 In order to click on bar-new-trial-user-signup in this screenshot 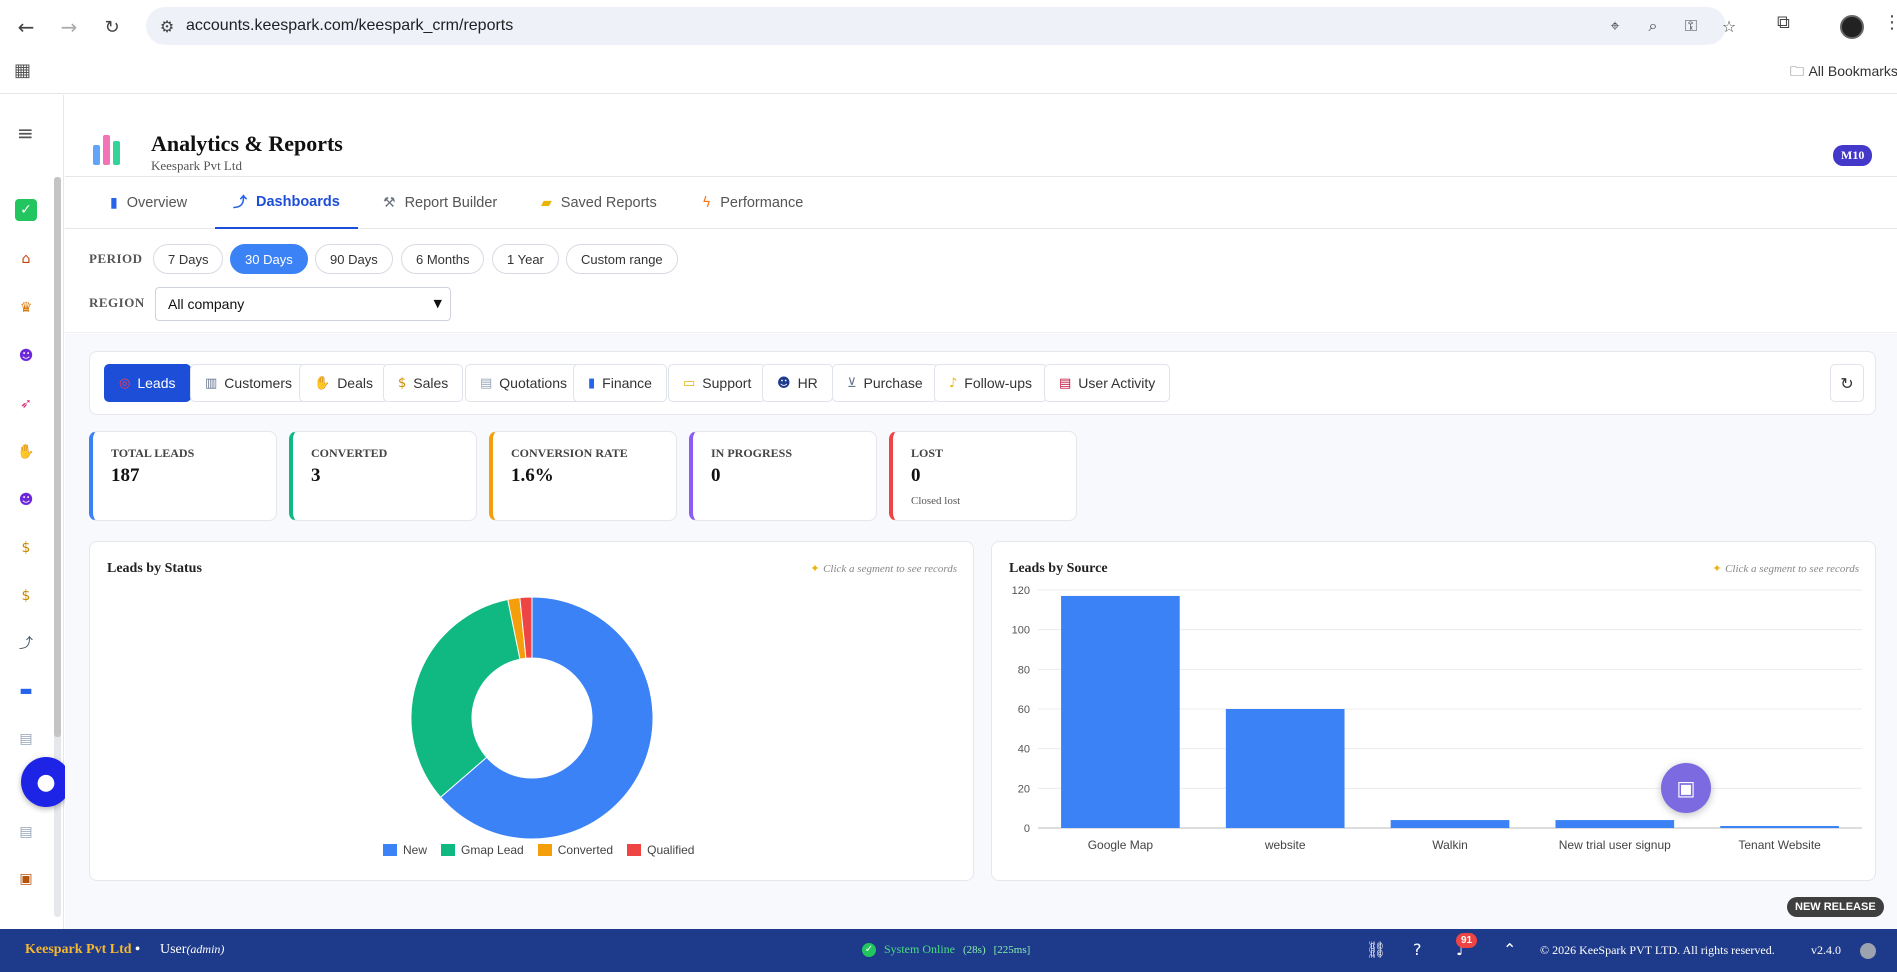, I will do `click(1615, 824)`.